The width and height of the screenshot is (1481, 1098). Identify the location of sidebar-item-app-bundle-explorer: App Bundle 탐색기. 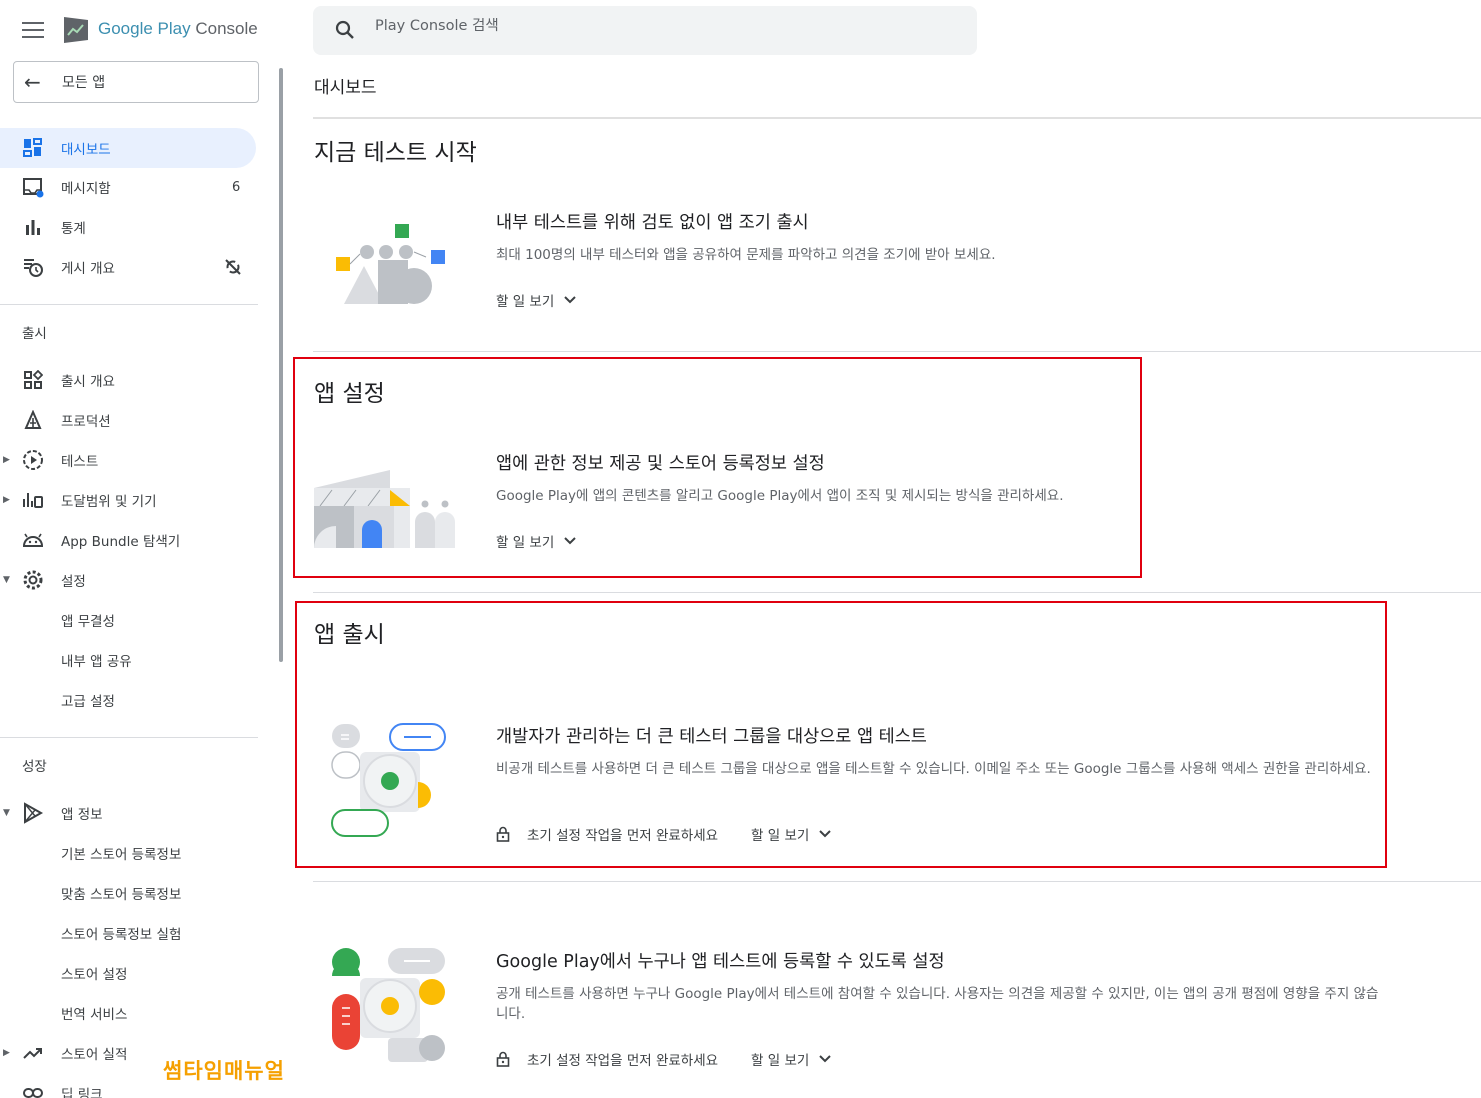
(128, 540).